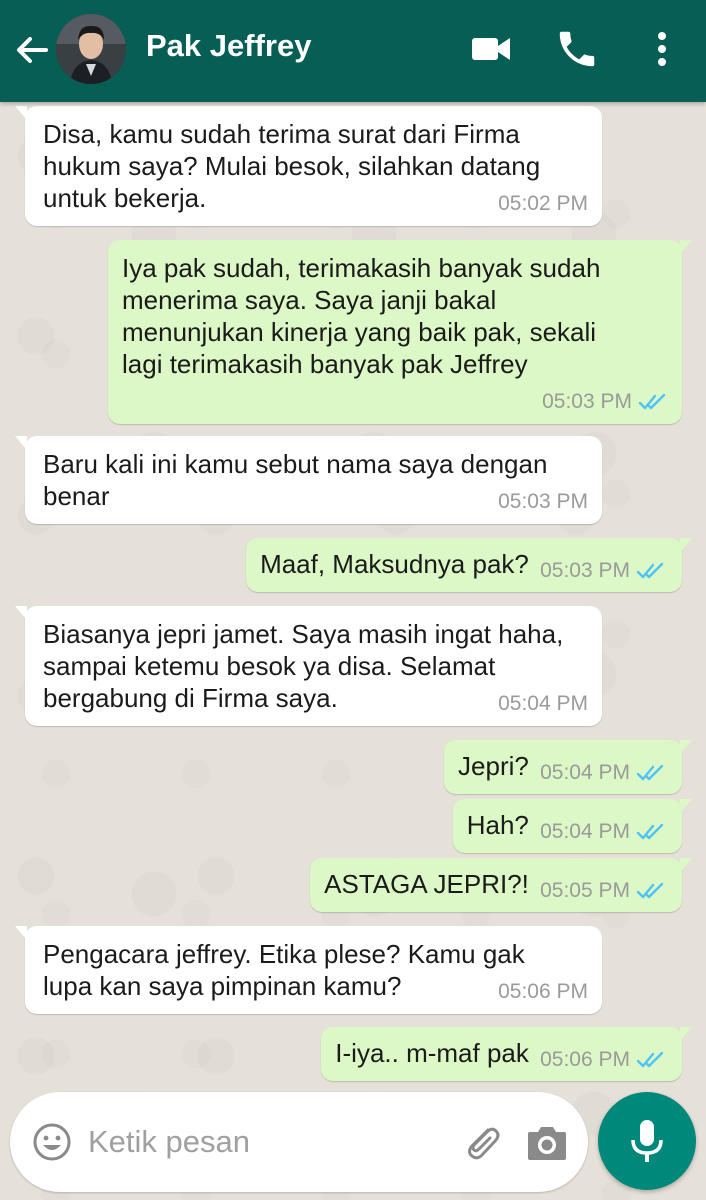 The height and width of the screenshot is (1200, 706). Describe the element at coordinates (426, 884) in the screenshot. I see `message-text: ASTAGA JEPRI?!` at that location.